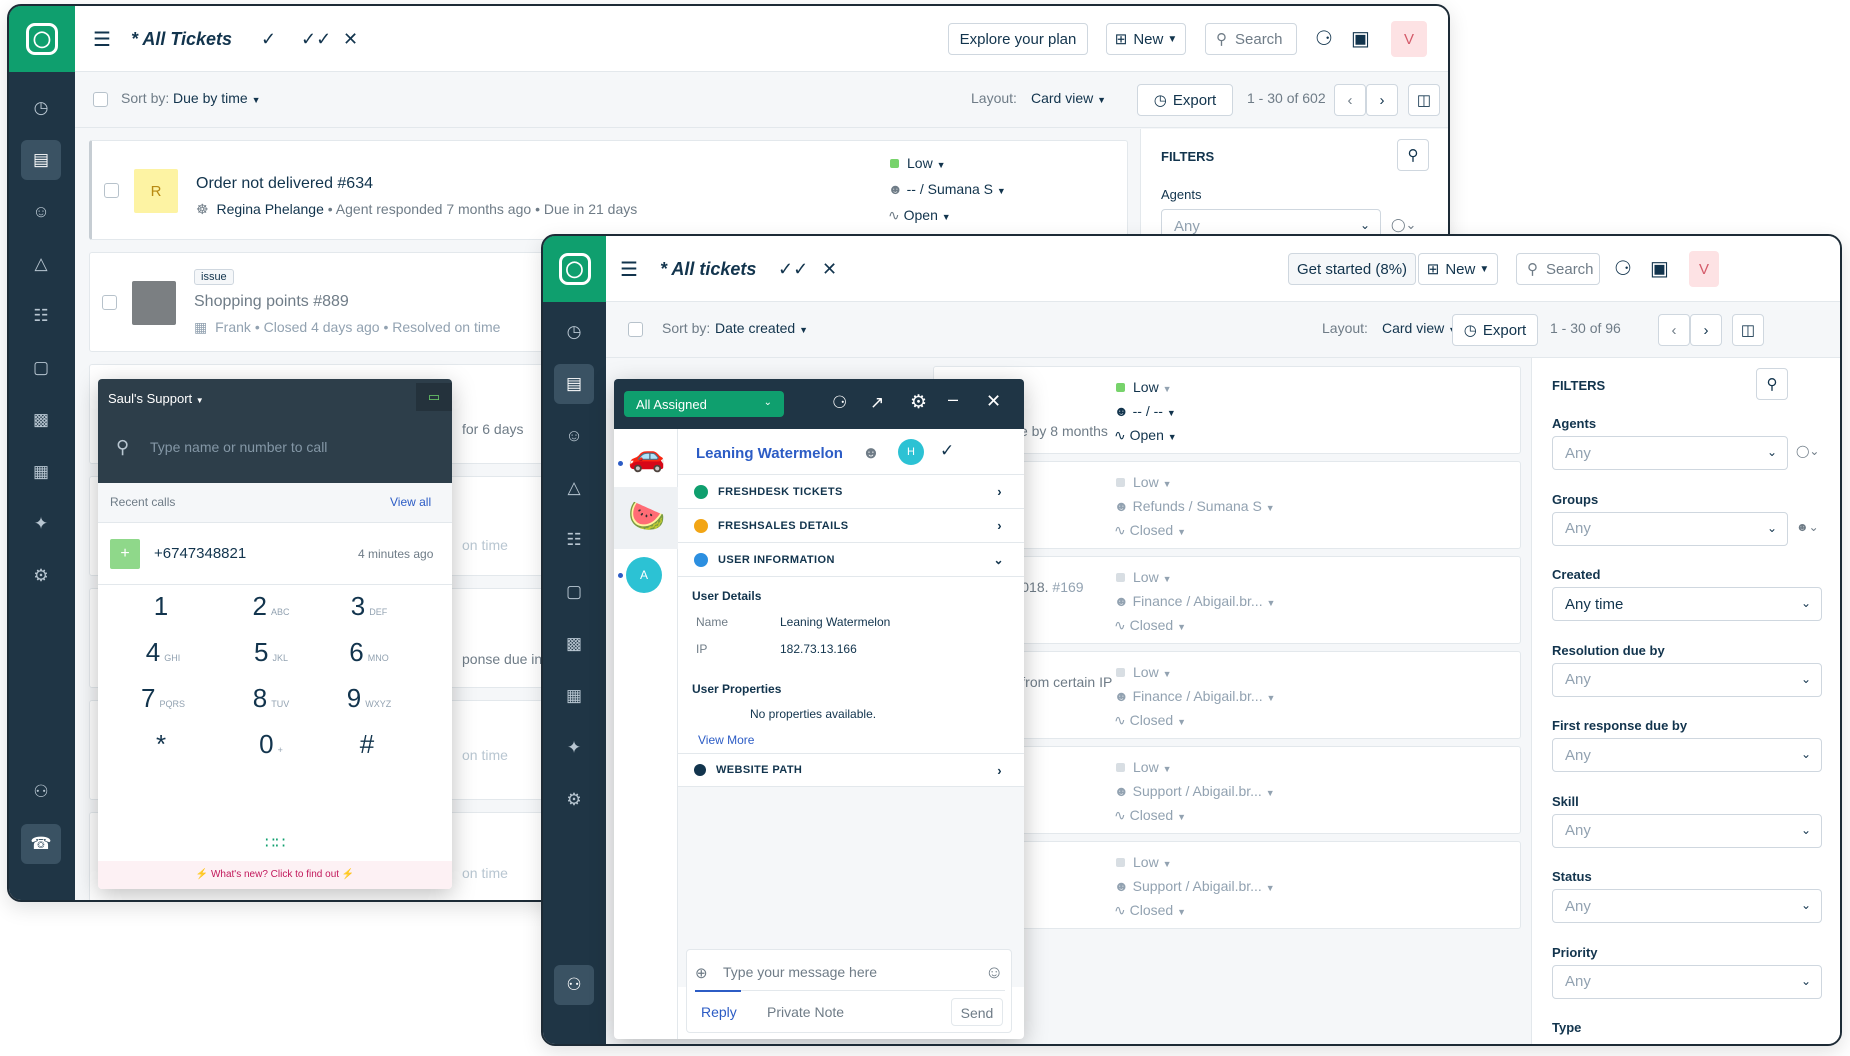 The height and width of the screenshot is (1056, 1850). Describe the element at coordinates (275, 875) in the screenshot. I see `whats-new-banner: ⚡ What's new? Click to find out ⚡` at that location.